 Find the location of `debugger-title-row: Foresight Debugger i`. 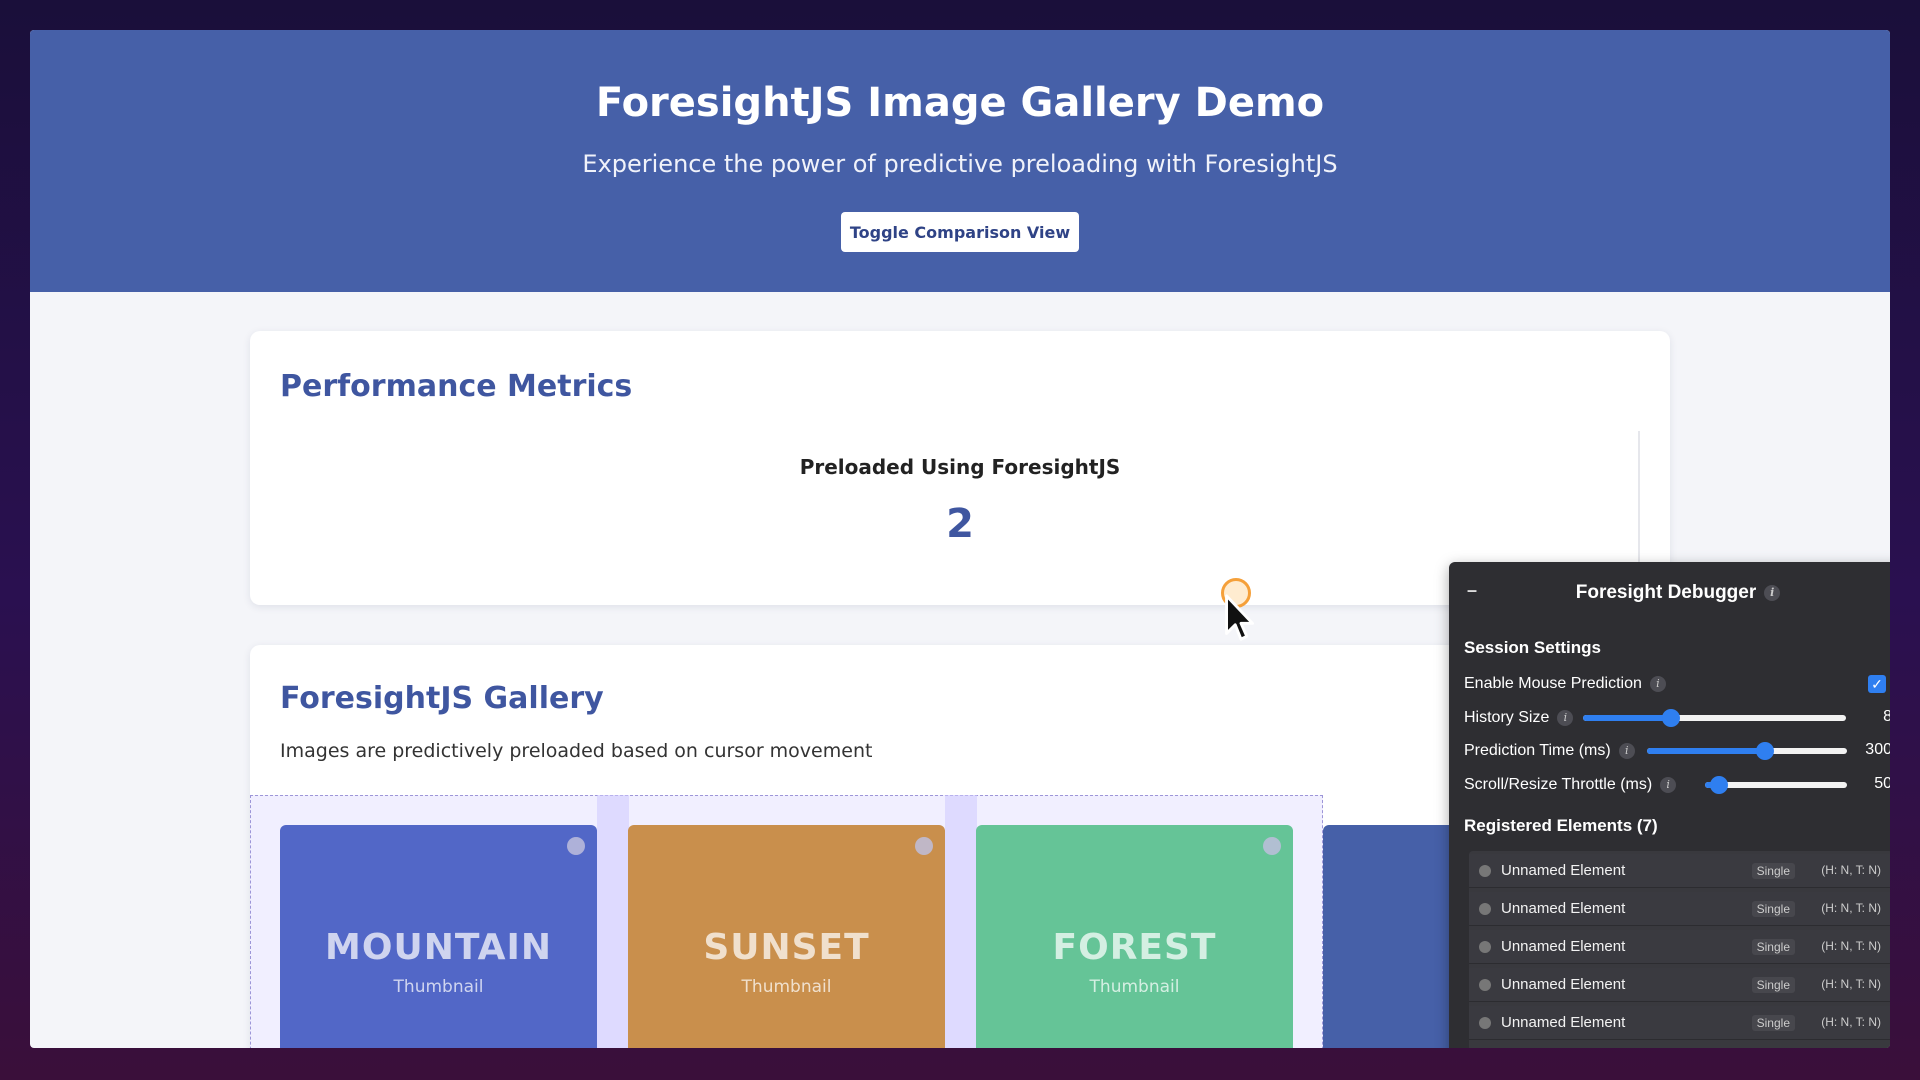

debugger-title-row: Foresight Debugger i is located at coordinates (1669, 593).